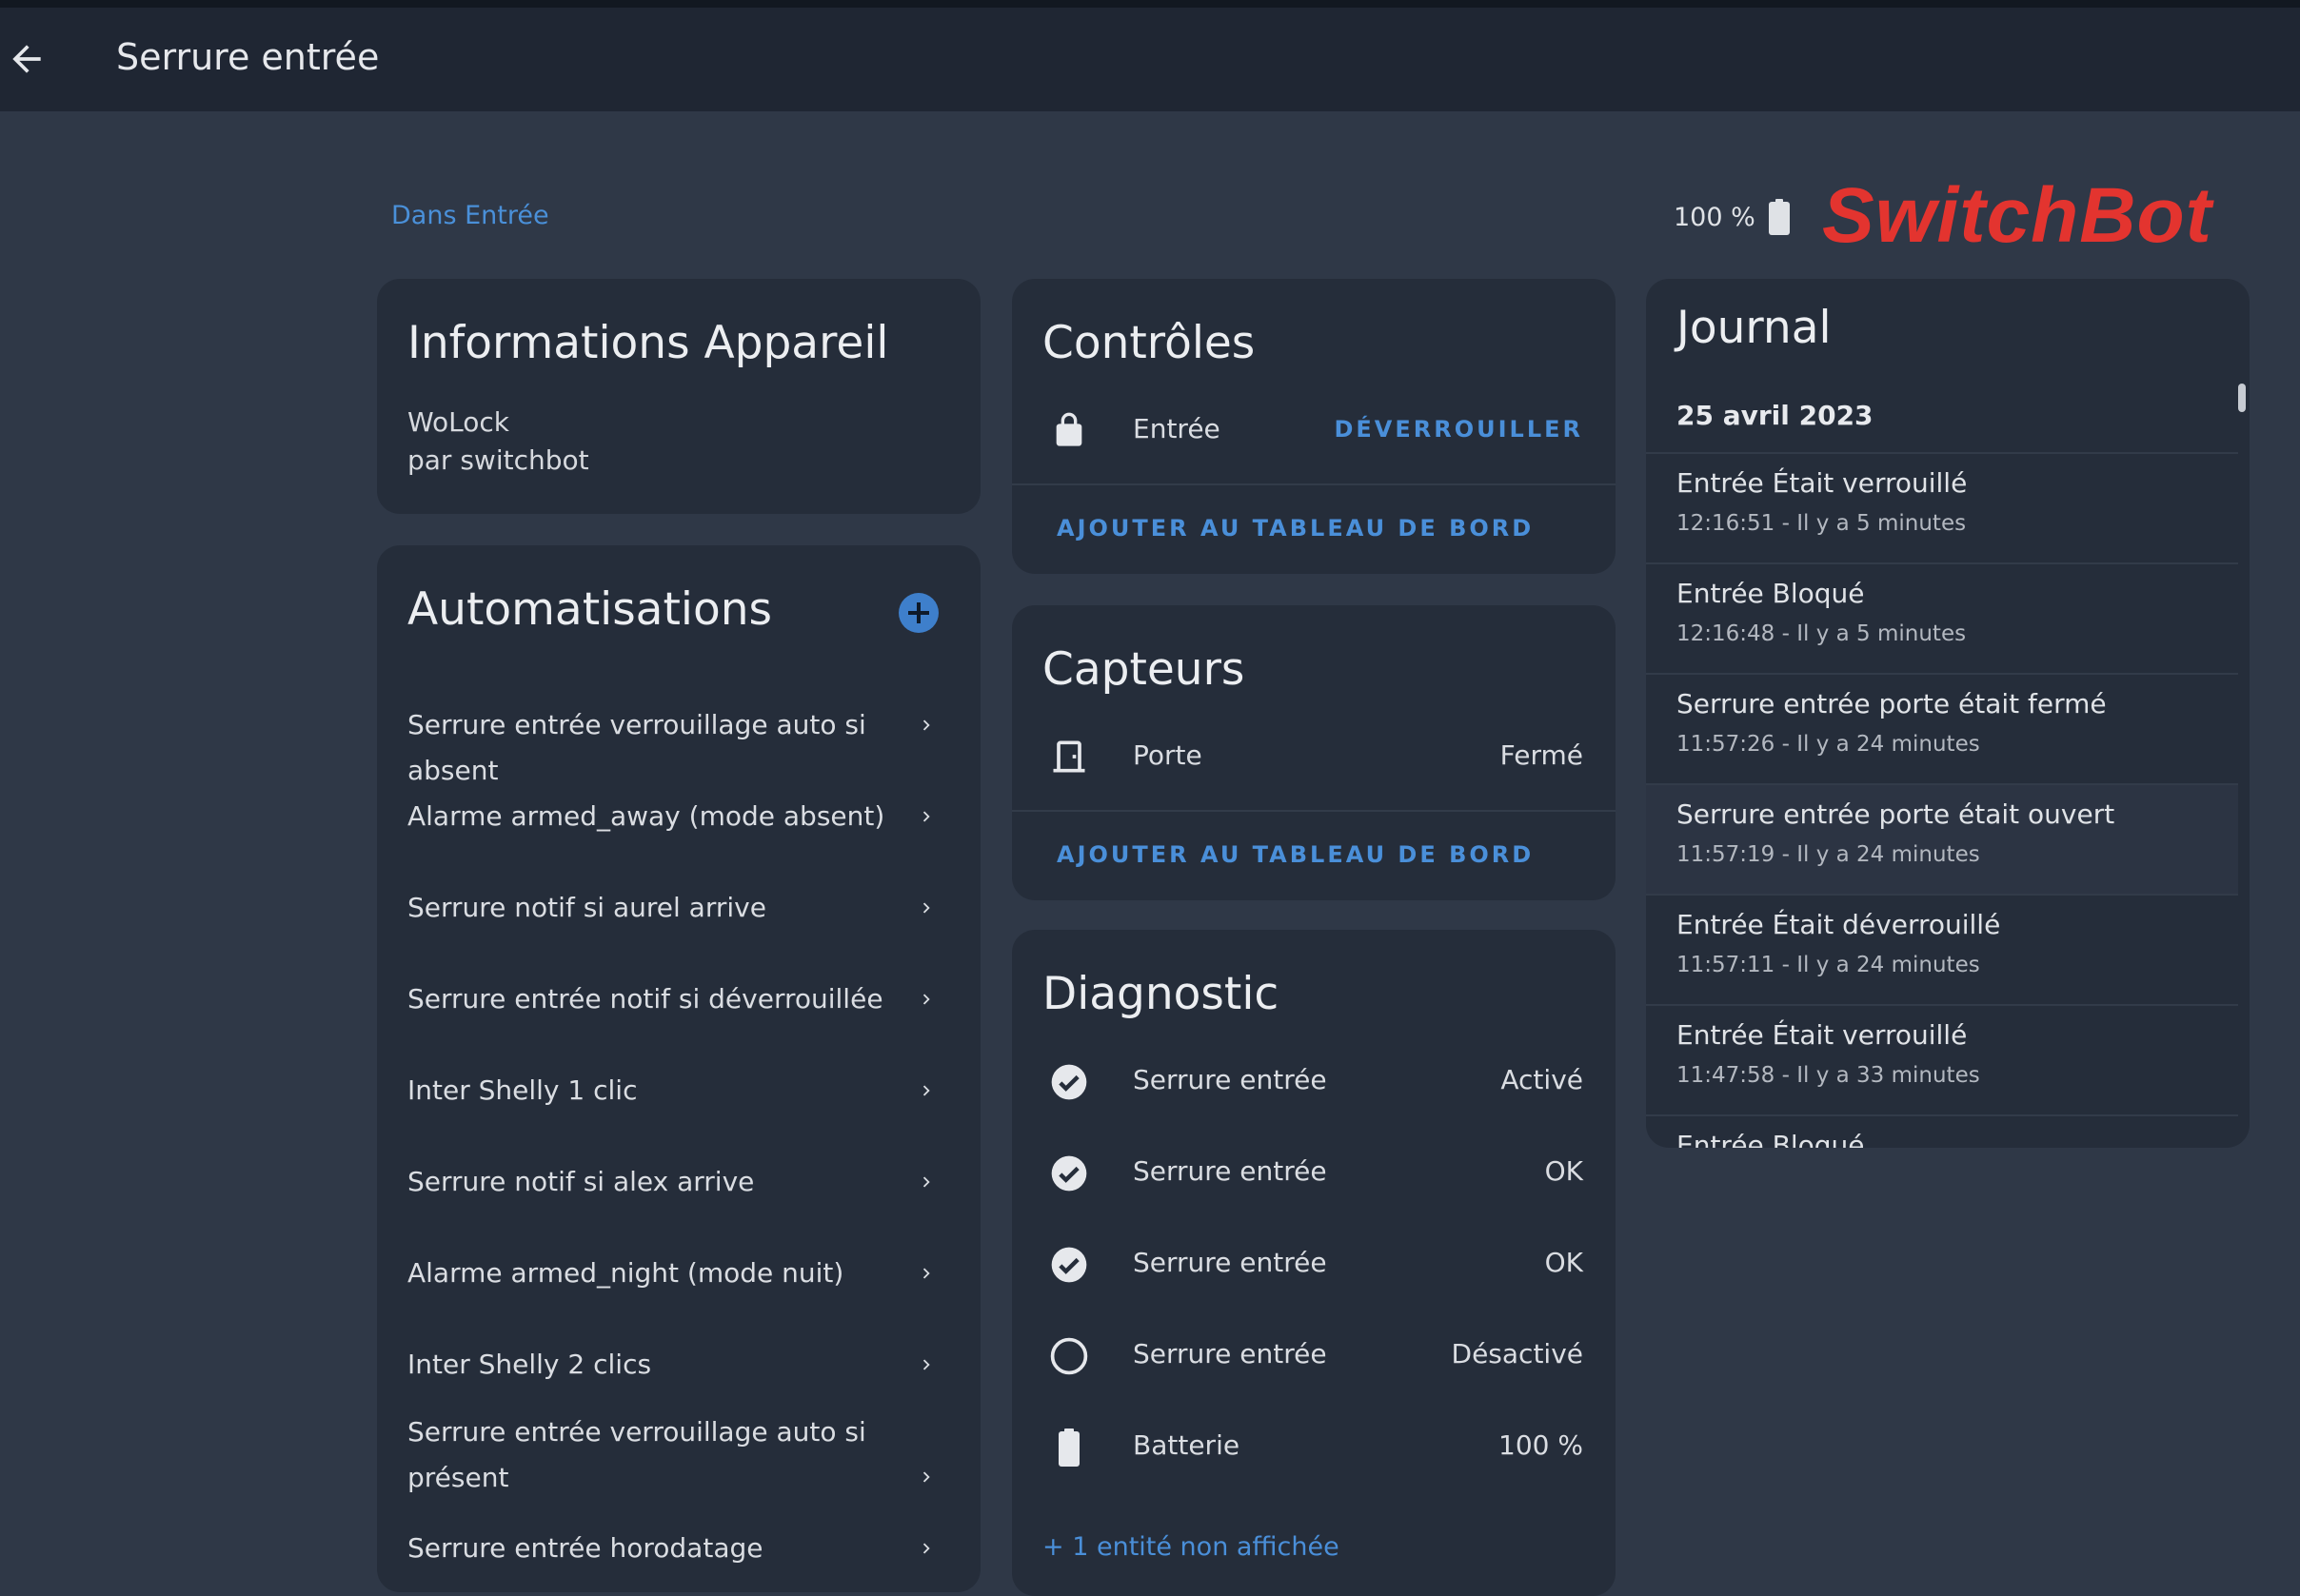 This screenshot has height=1596, width=2300. Describe the element at coordinates (645, 999) in the screenshot. I see `automation-label: Serrure entrée notif si déverrouillée` at that location.